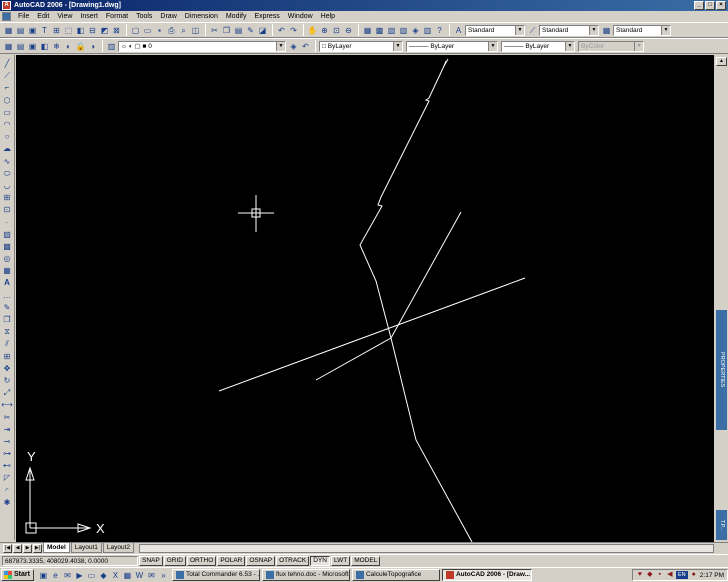 The width and height of the screenshot is (728, 582). Describe the element at coordinates (92, 46) in the screenshot. I see `express-layer-unlock-icon: ◑` at that location.